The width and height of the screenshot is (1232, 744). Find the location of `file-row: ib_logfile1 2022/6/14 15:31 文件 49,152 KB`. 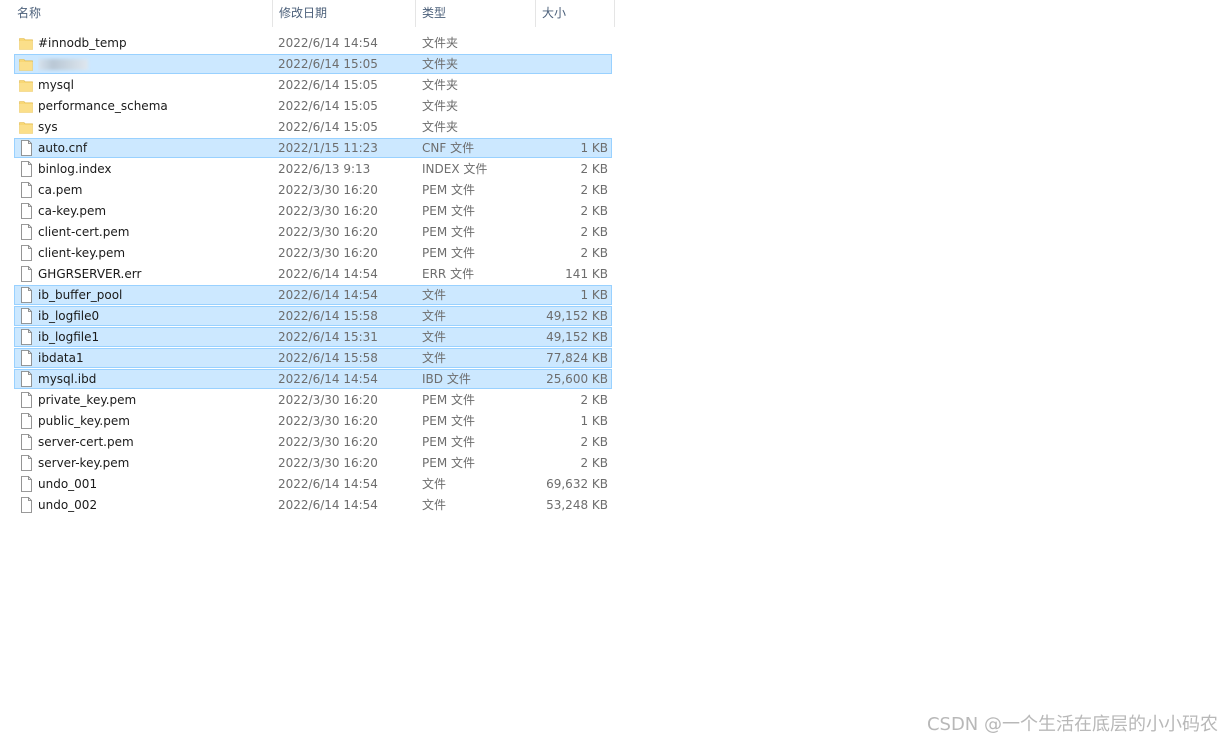

file-row: ib_logfile1 2022/6/14 15:31 文件 49,152 KB is located at coordinates (308, 337).